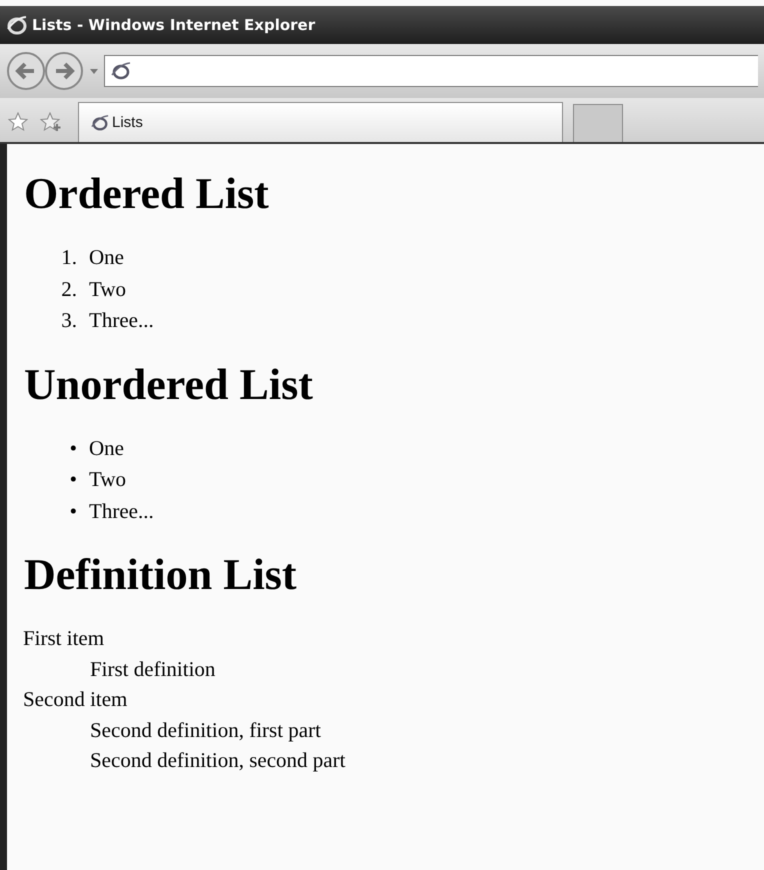  What do you see at coordinates (51, 122) in the screenshot?
I see `add-favorite-star-icon` at bounding box center [51, 122].